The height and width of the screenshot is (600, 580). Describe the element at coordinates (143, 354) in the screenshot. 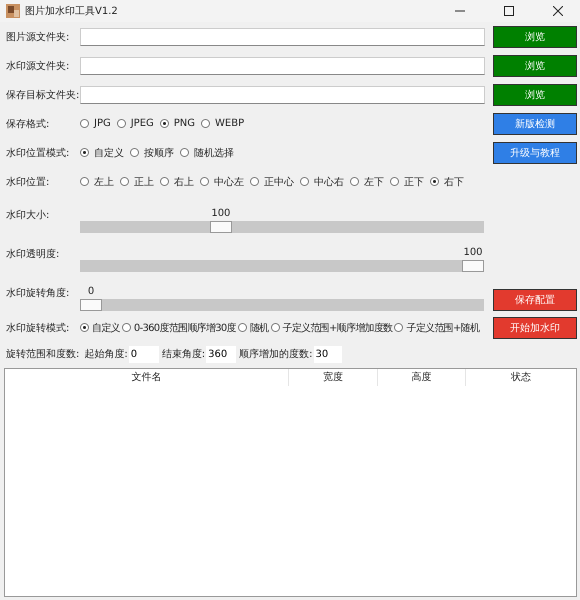

I see `angle-field: 0` at that location.